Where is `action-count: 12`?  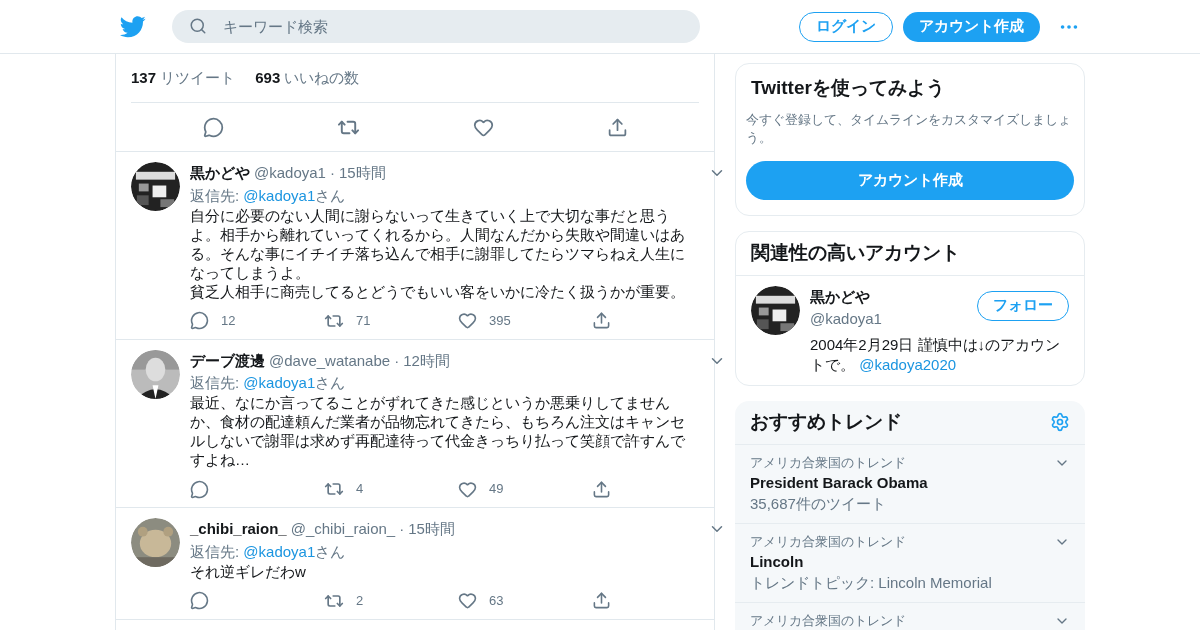 action-count: 12 is located at coordinates (228, 320).